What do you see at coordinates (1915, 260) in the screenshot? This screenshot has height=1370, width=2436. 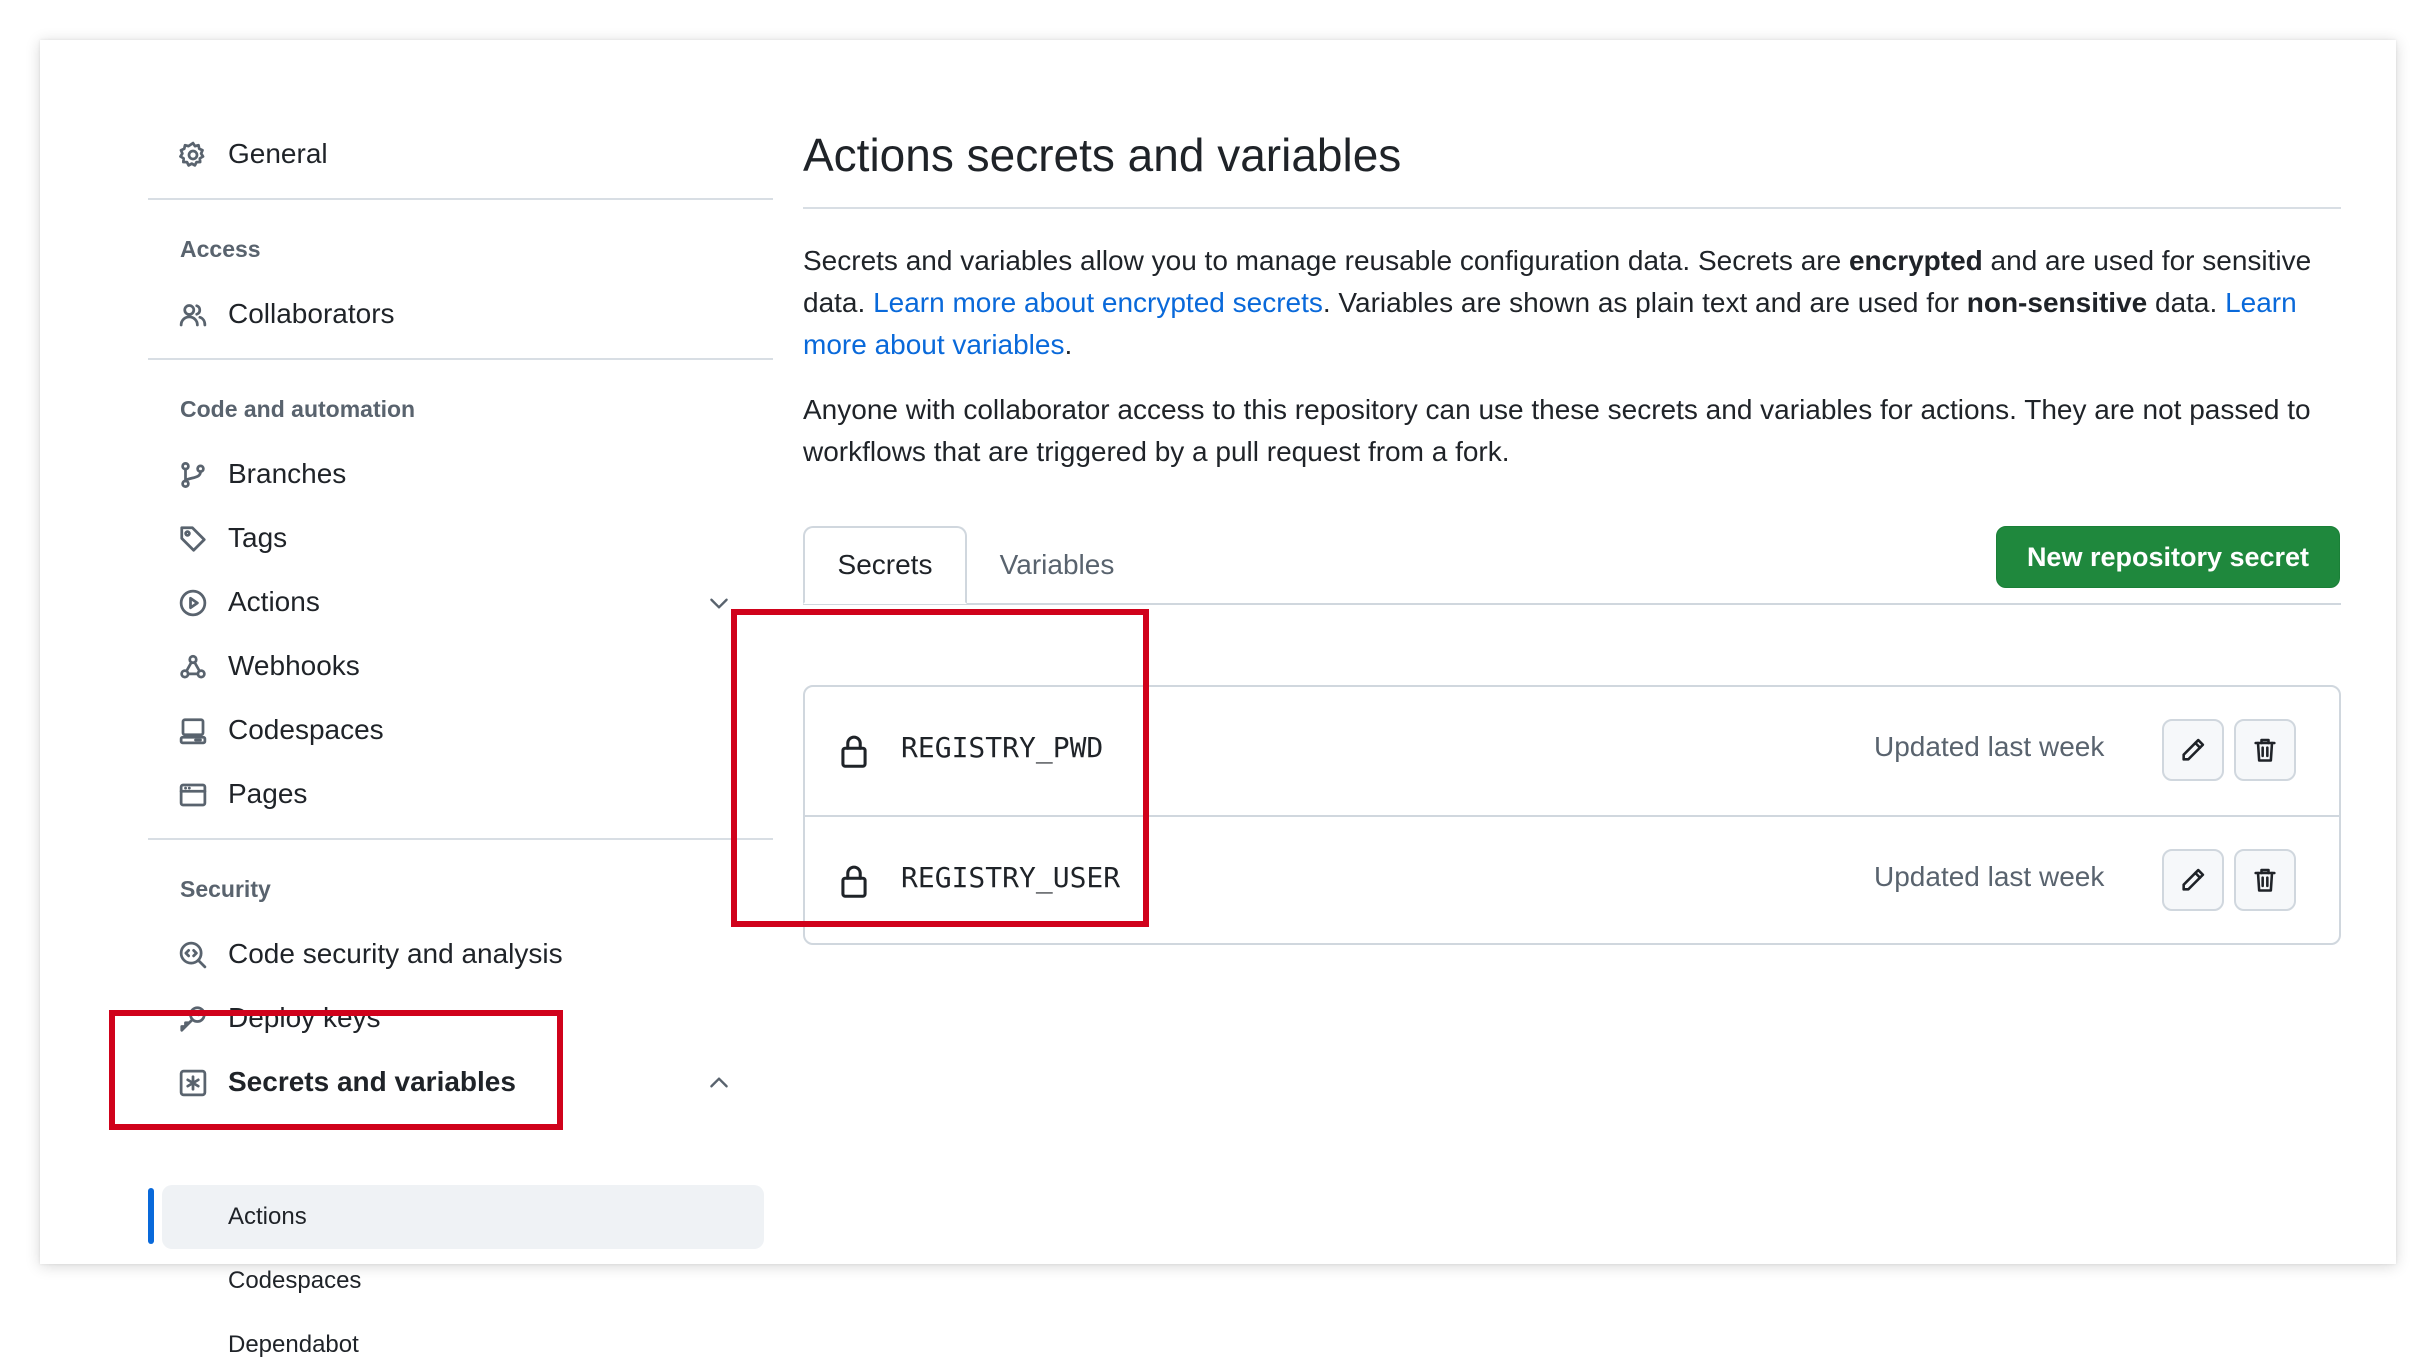 I see `intro-bold: encrypted` at bounding box center [1915, 260].